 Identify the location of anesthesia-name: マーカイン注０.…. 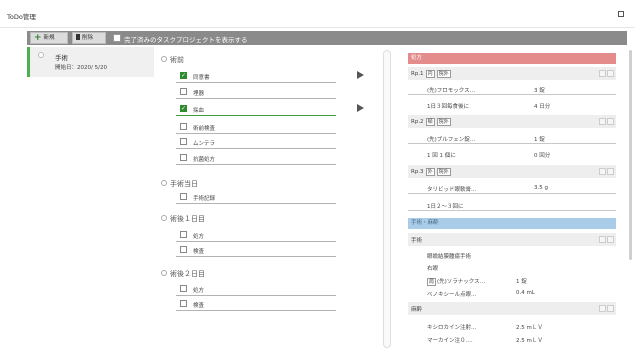
(450, 341).